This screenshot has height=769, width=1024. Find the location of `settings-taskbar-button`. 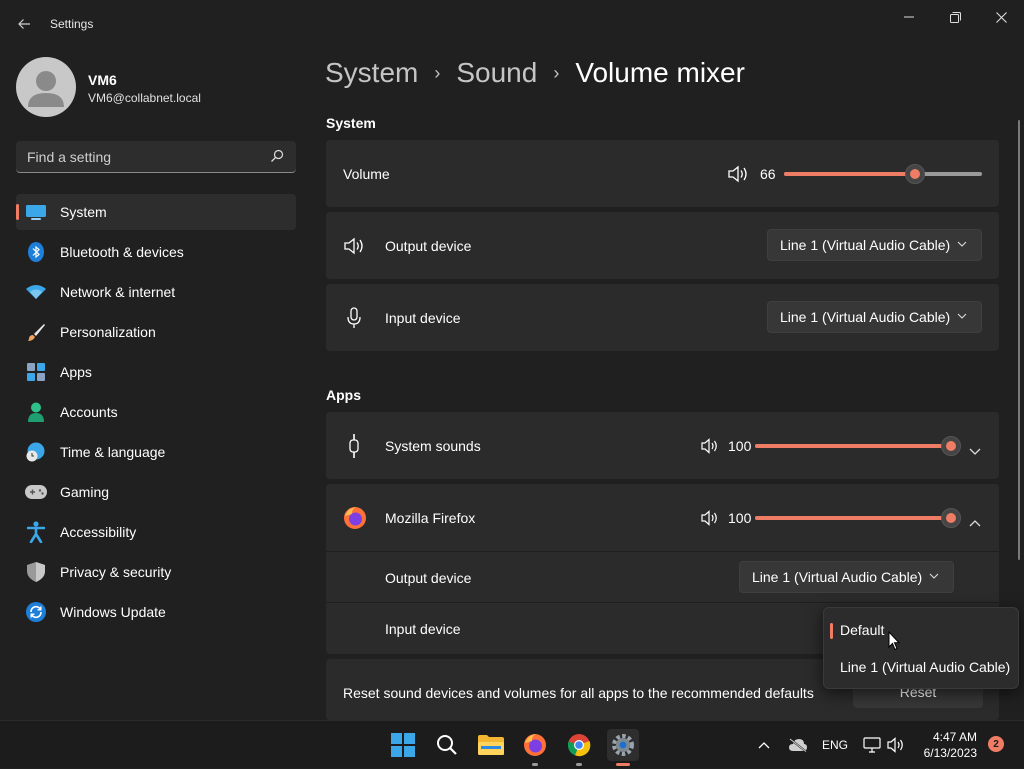

settings-taskbar-button is located at coordinates (623, 747).